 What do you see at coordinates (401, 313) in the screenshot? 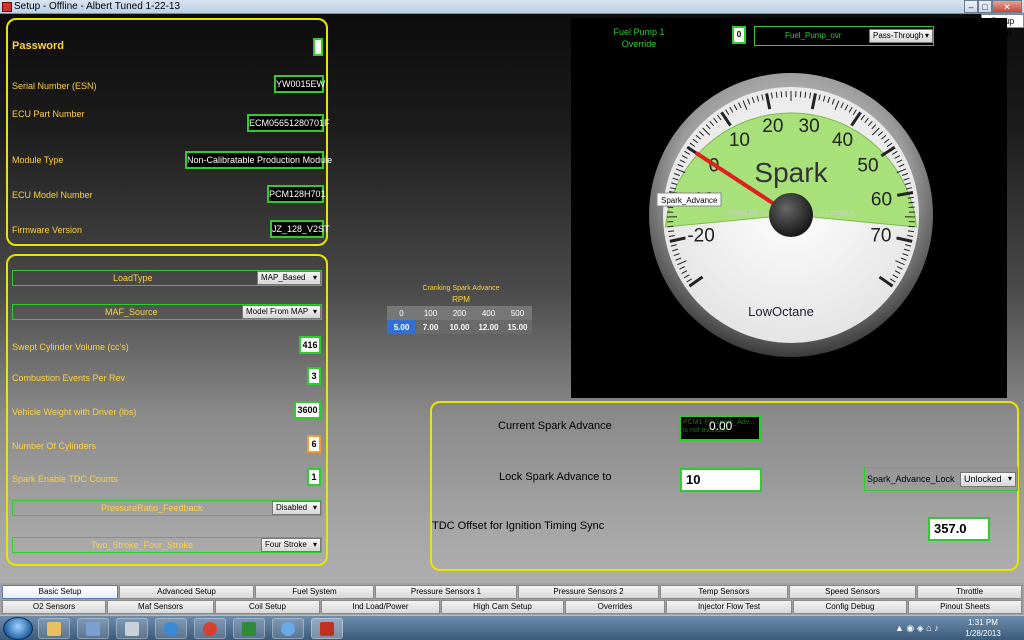
I see `rpm-header-cell: 0` at bounding box center [401, 313].